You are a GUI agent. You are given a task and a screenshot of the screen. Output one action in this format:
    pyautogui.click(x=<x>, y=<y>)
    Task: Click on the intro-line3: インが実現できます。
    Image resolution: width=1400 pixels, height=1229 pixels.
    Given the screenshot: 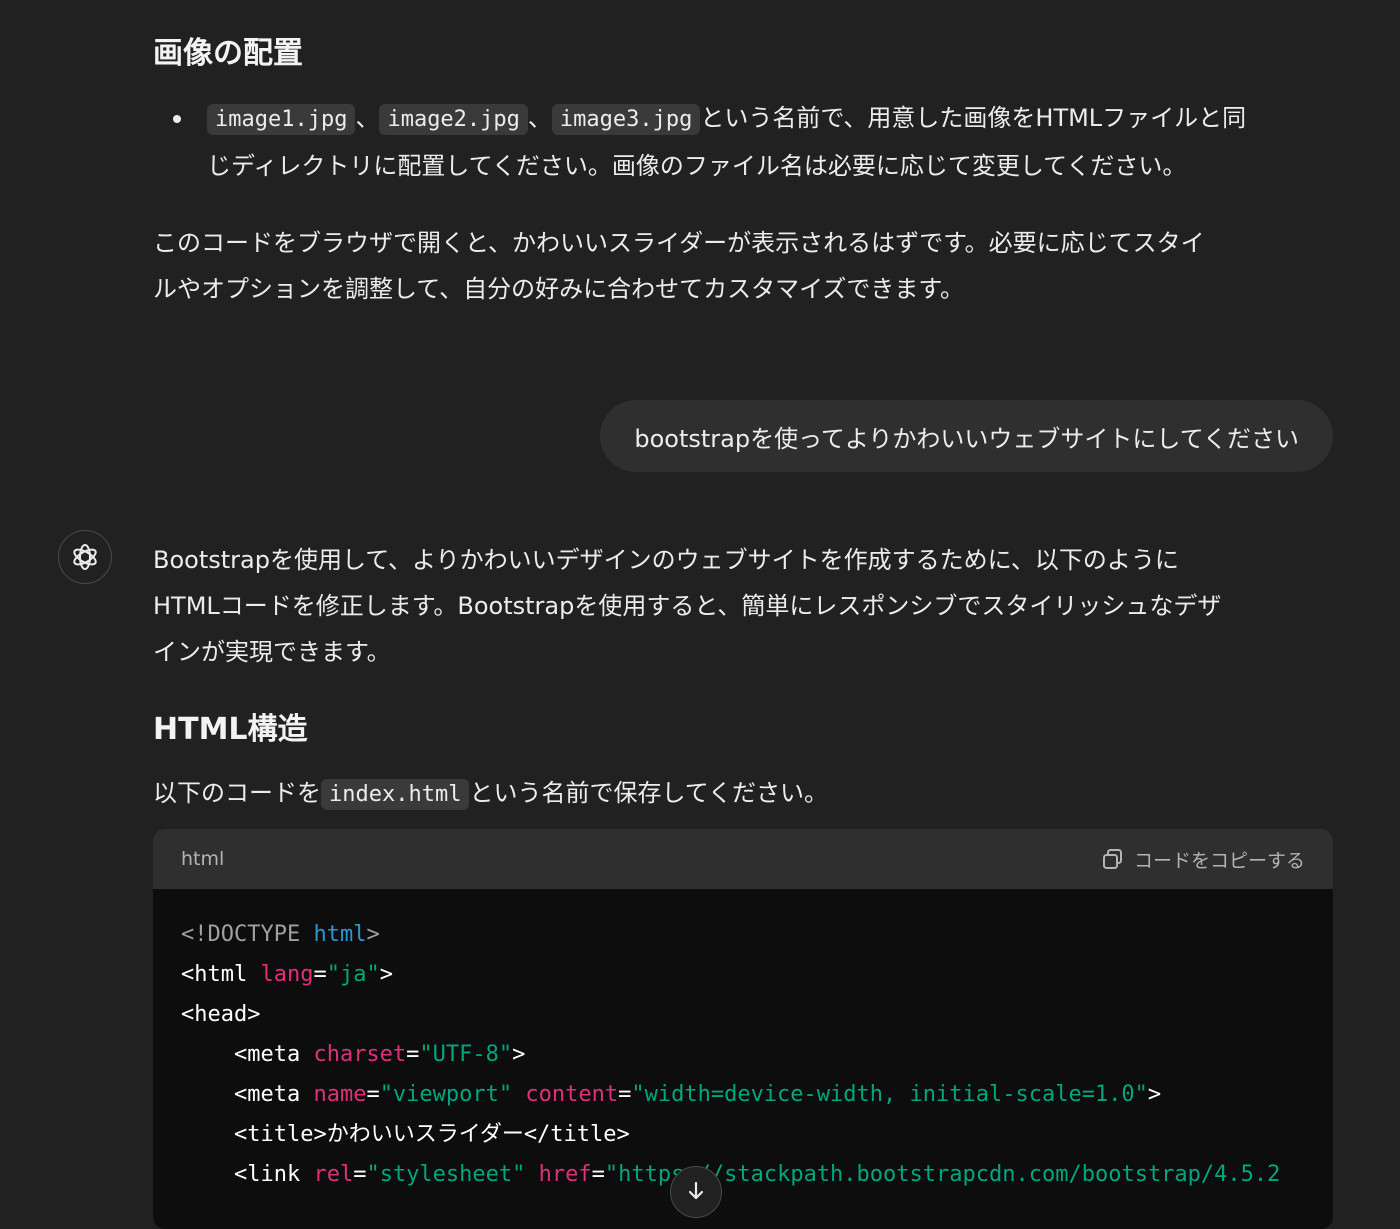 What is the action you would take?
    pyautogui.click(x=272, y=652)
    